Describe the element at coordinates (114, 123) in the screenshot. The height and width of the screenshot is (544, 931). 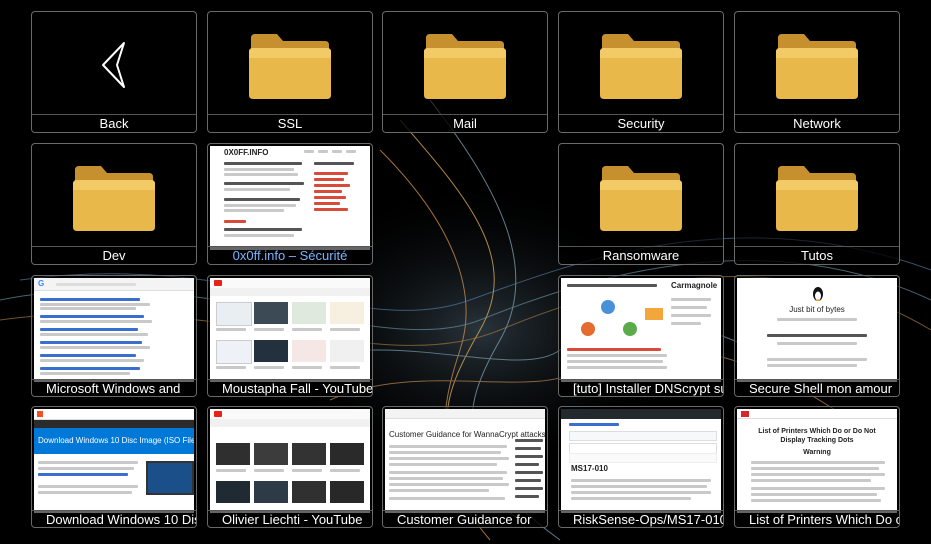
I see `tile-label: Back` at that location.